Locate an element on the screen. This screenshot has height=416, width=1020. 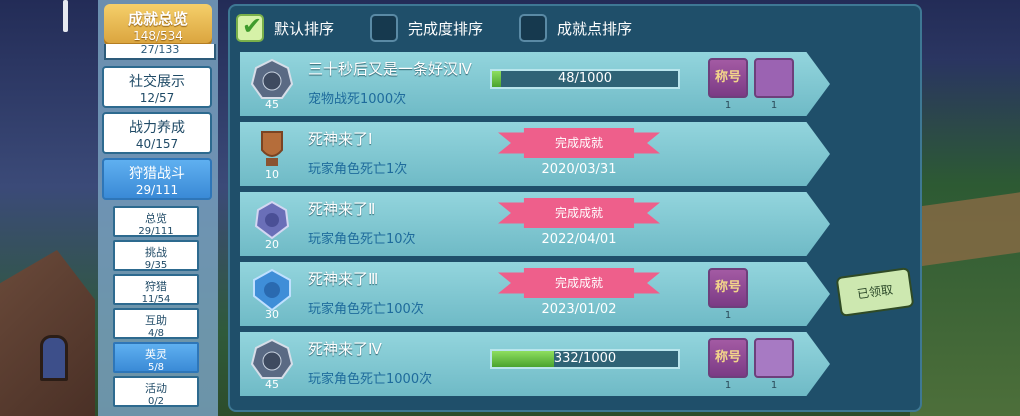
summary-button: 成就总览 148/534 is located at coordinates (158, 25).